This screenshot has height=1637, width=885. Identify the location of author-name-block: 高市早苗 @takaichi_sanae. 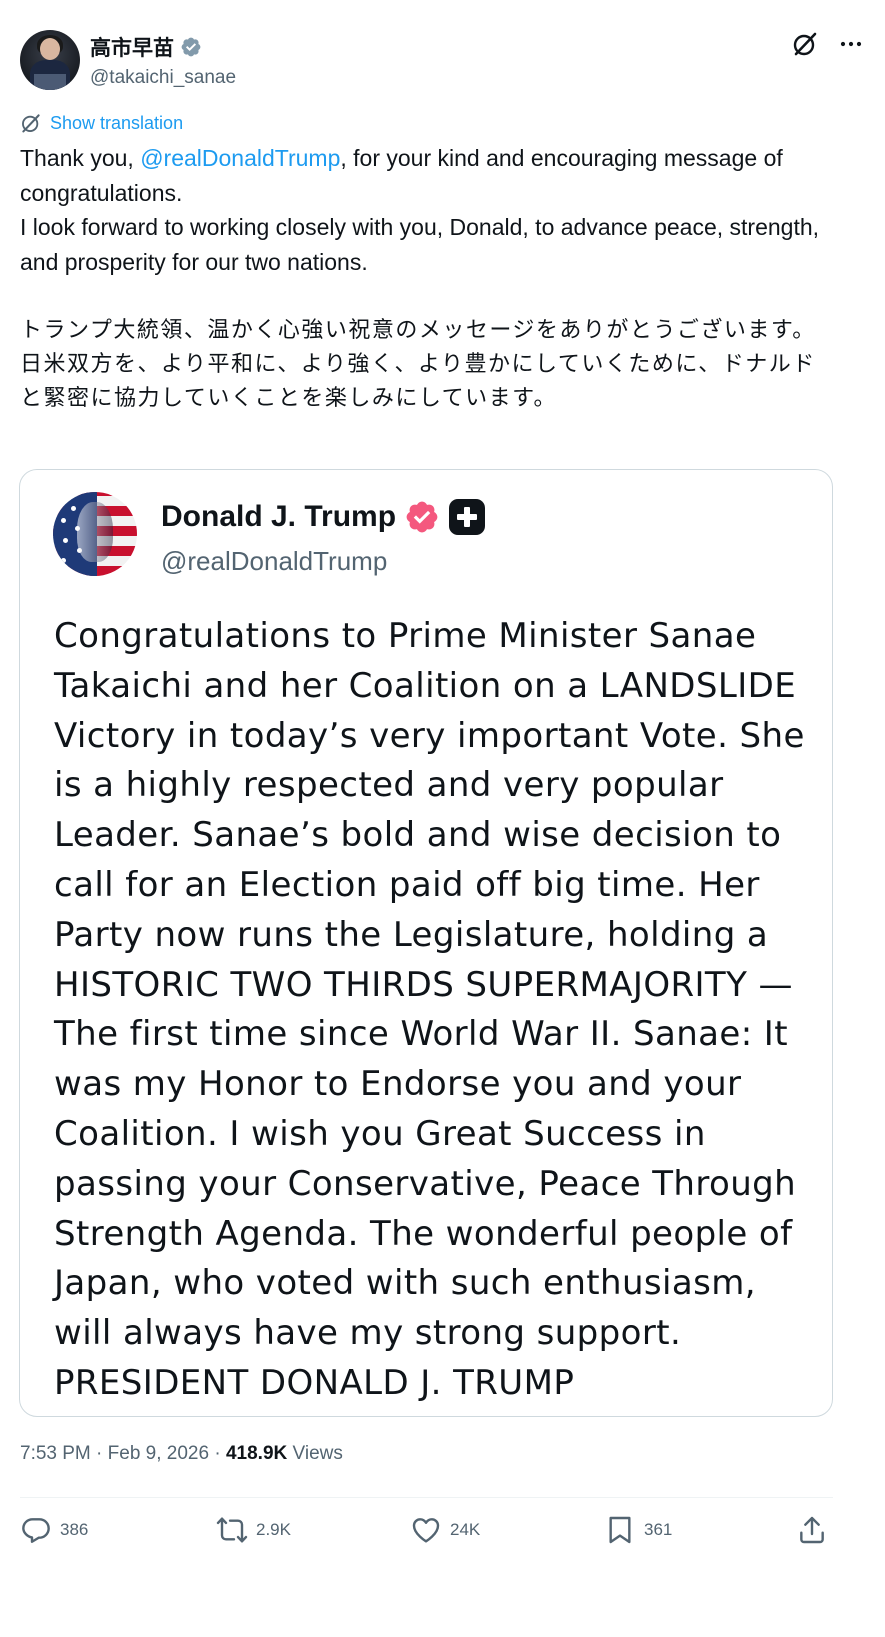
(163, 60).